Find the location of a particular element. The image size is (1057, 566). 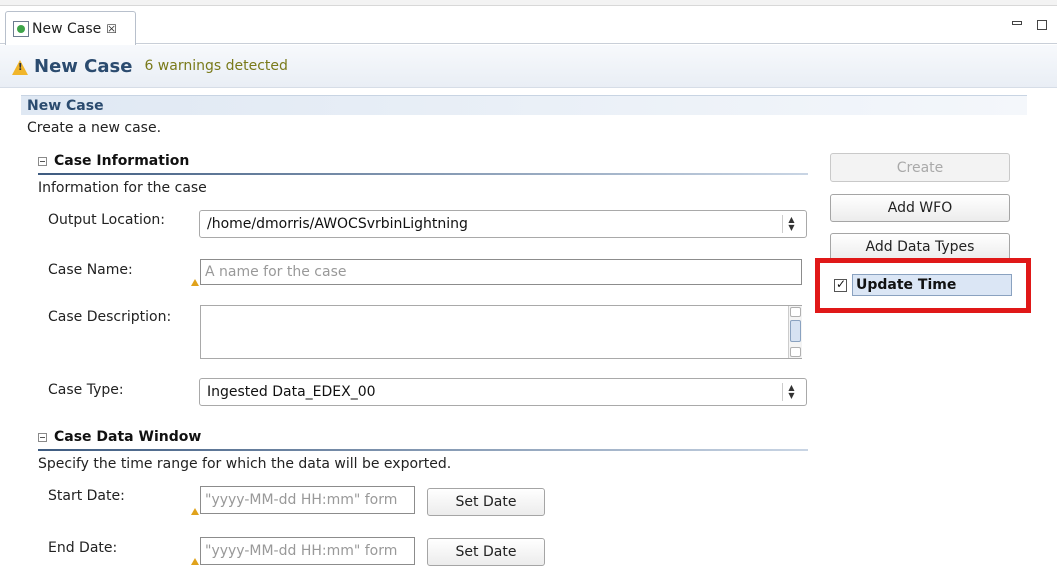

end-date-label: End Date: is located at coordinates (83, 548).